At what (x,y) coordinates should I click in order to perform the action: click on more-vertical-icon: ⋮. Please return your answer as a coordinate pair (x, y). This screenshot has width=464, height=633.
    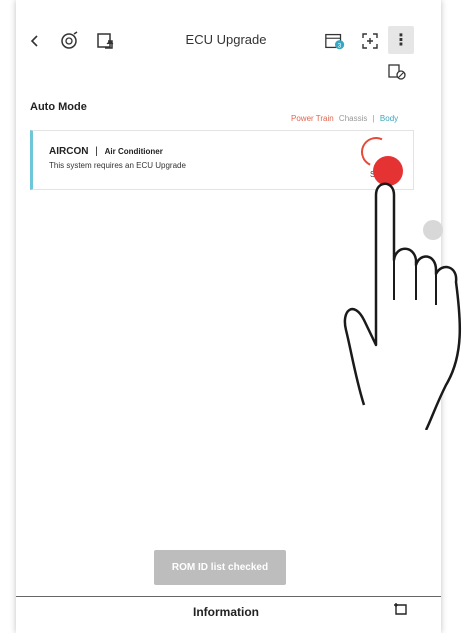
    Looking at the image, I should click on (401, 40).